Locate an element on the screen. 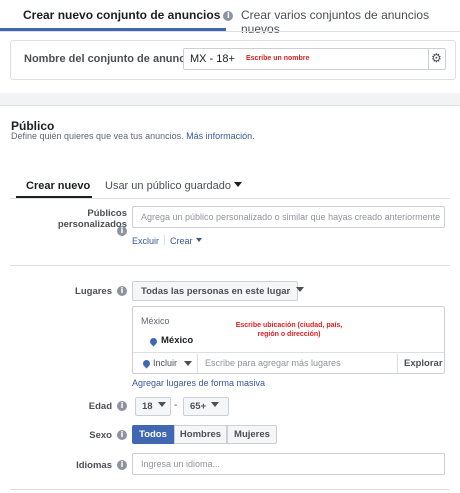 Image resolution: width=460 pixels, height=493 pixels. annotation-name: Escribe un nombre is located at coordinates (278, 58).